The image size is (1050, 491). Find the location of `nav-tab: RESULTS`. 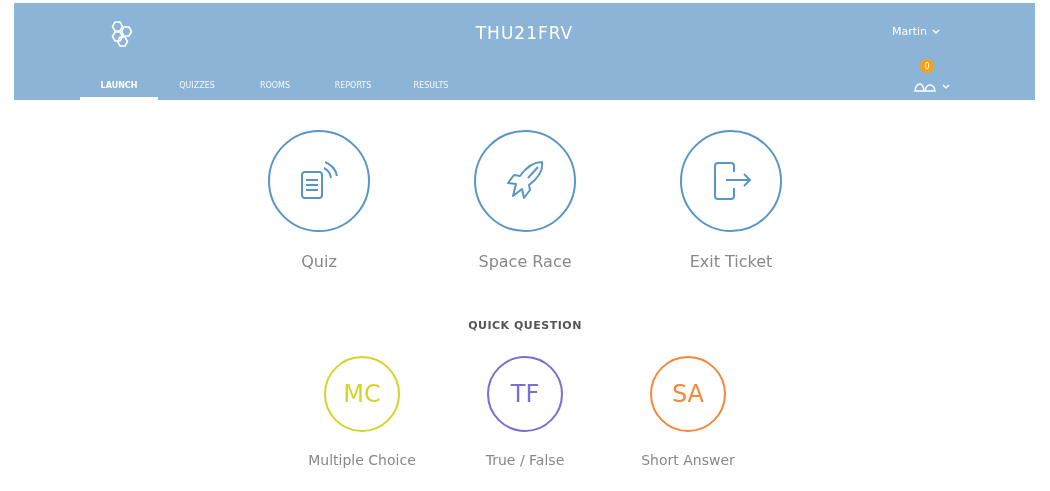

nav-tab: RESULTS is located at coordinates (431, 82).